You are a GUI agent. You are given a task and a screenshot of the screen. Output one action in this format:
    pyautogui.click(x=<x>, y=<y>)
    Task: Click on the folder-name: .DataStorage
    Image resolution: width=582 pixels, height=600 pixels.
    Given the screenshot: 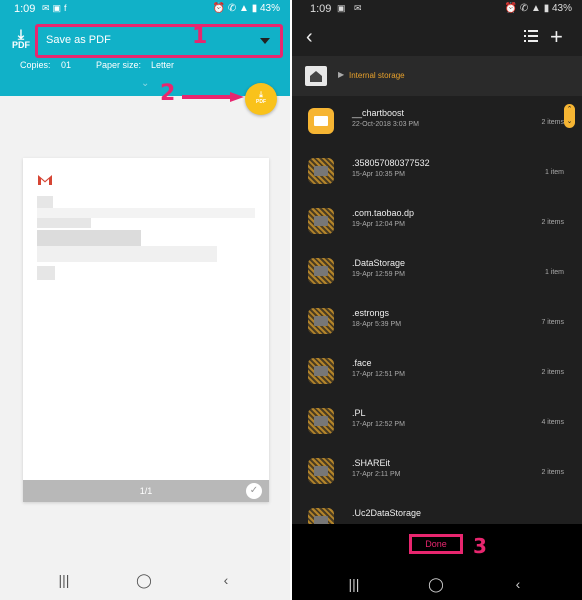 What is the action you would take?
    pyautogui.click(x=379, y=263)
    